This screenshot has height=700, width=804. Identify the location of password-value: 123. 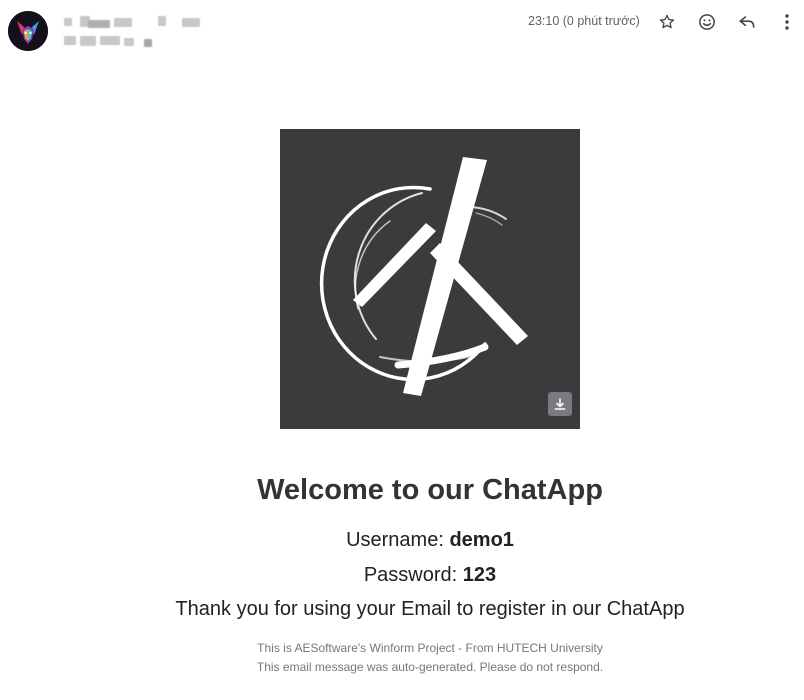
(479, 575).